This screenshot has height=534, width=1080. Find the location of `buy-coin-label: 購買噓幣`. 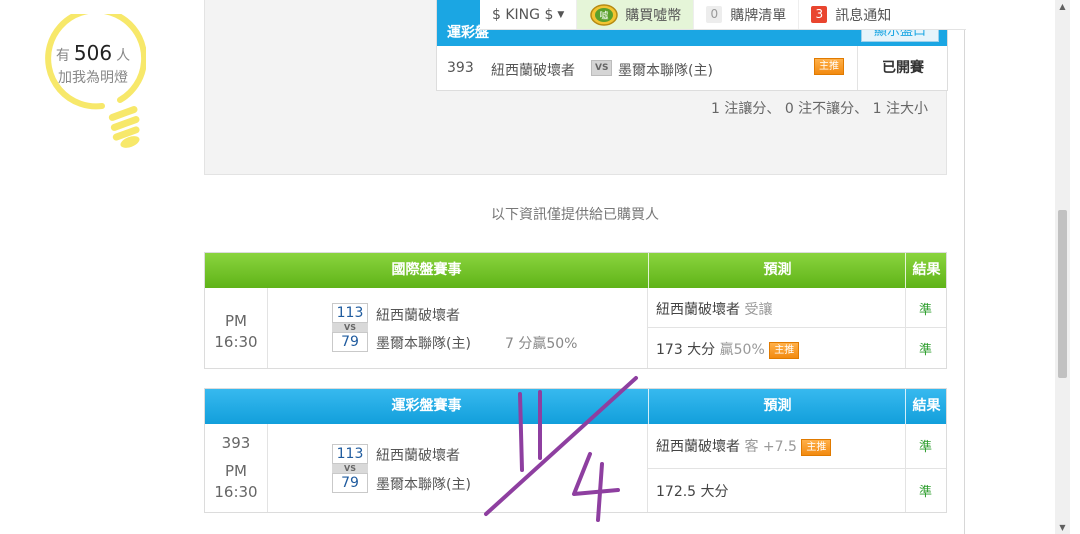

buy-coin-label: 購買噓幣 is located at coordinates (653, 15).